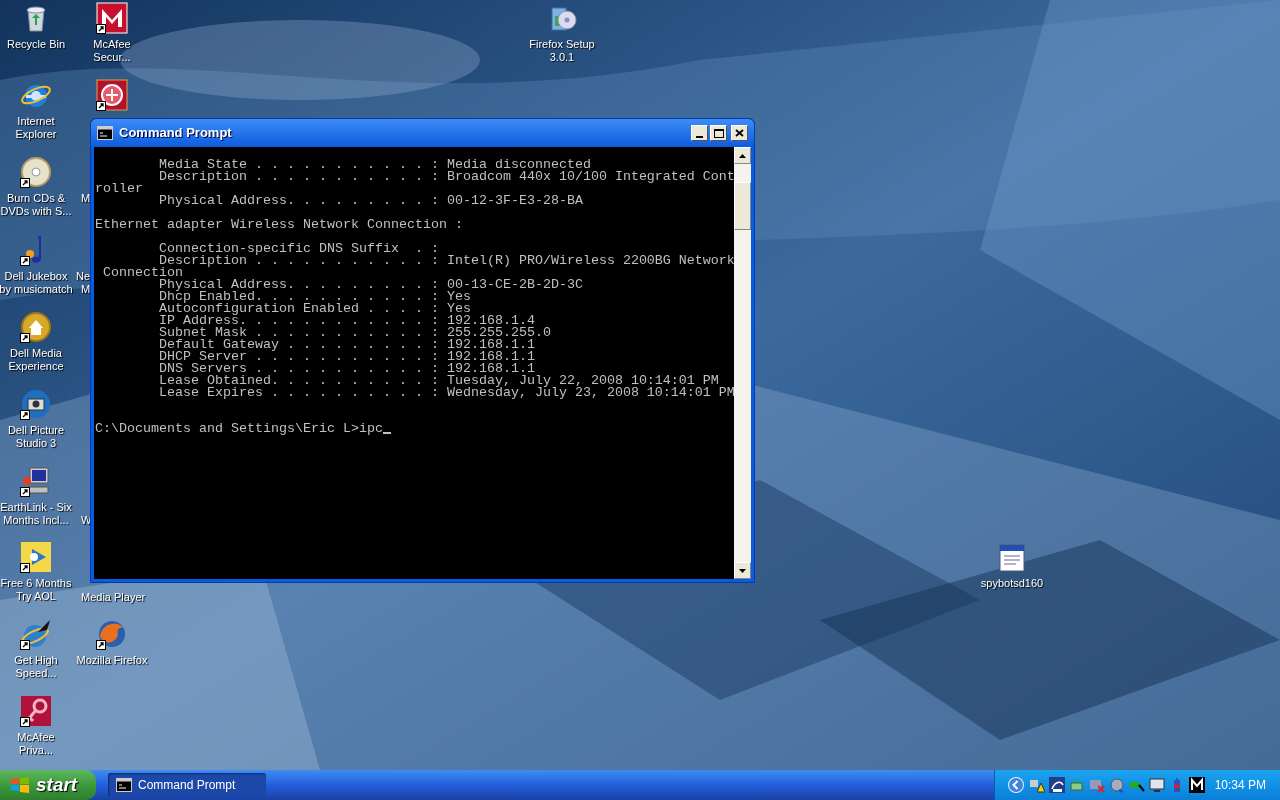 Image resolution: width=1280 pixels, height=800 pixels. Describe the element at coordinates (699, 133) in the screenshot. I see `minimize-button` at that location.